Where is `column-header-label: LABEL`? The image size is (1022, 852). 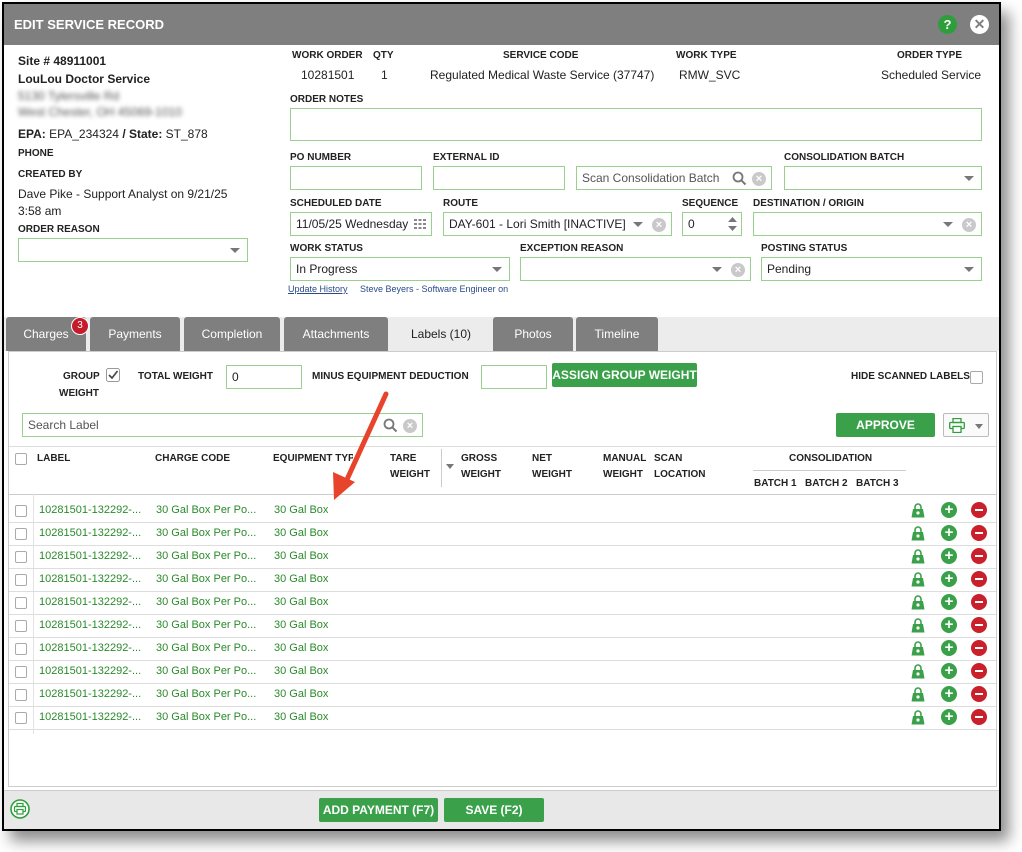
column-header-label: LABEL is located at coordinates (53, 459).